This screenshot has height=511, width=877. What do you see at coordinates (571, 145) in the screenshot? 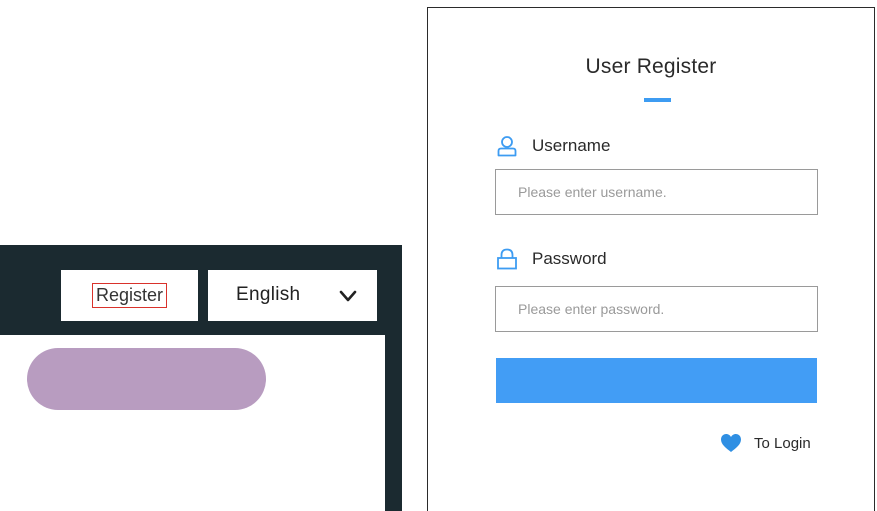
I see `username-label: Username` at bounding box center [571, 145].